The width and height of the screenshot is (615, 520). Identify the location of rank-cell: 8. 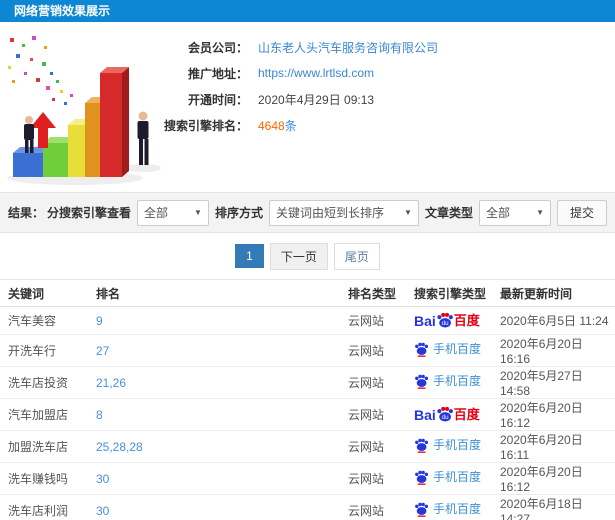
(214, 414).